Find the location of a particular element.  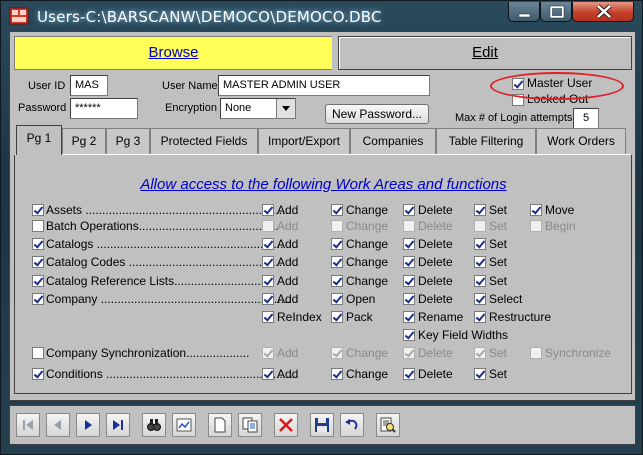

catalog-ref-set-checkbox is located at coordinates (480, 281).